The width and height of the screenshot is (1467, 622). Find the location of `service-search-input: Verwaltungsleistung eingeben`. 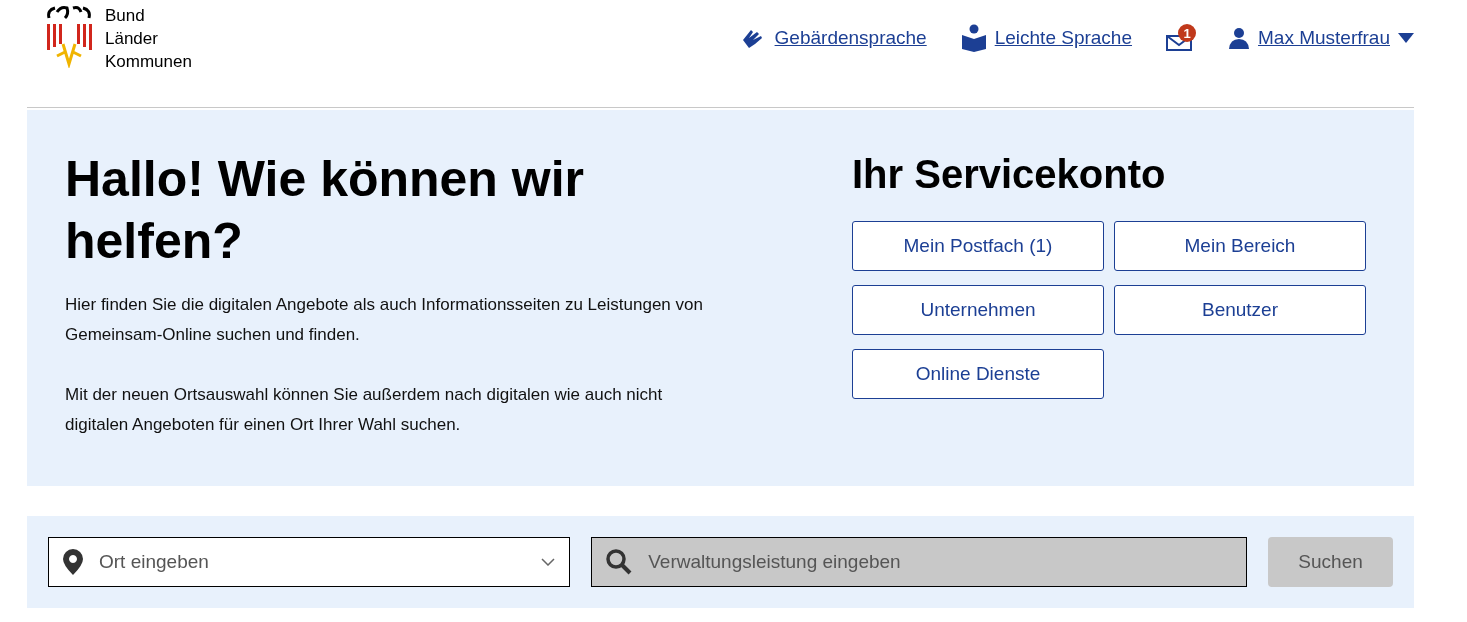

service-search-input: Verwaltungsleistung eingeben is located at coordinates (939, 562).